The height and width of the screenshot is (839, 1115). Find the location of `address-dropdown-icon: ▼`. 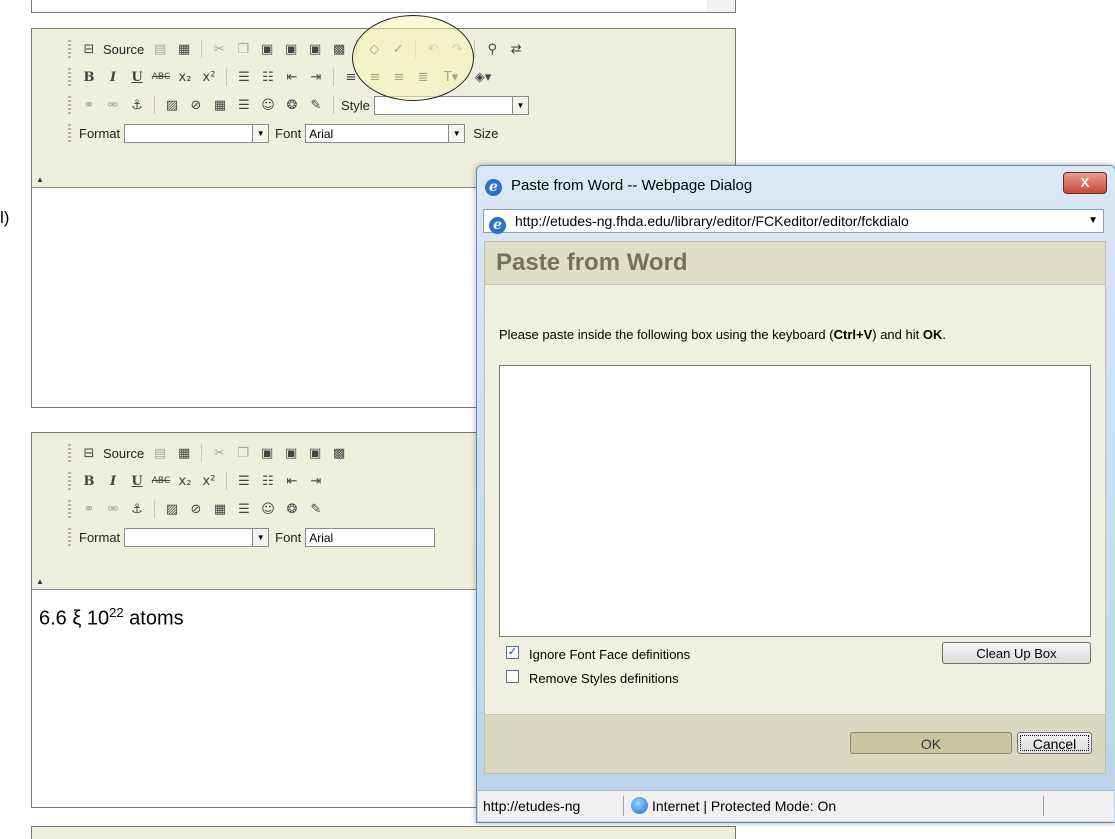

address-dropdown-icon: ▼ is located at coordinates (1093, 221).